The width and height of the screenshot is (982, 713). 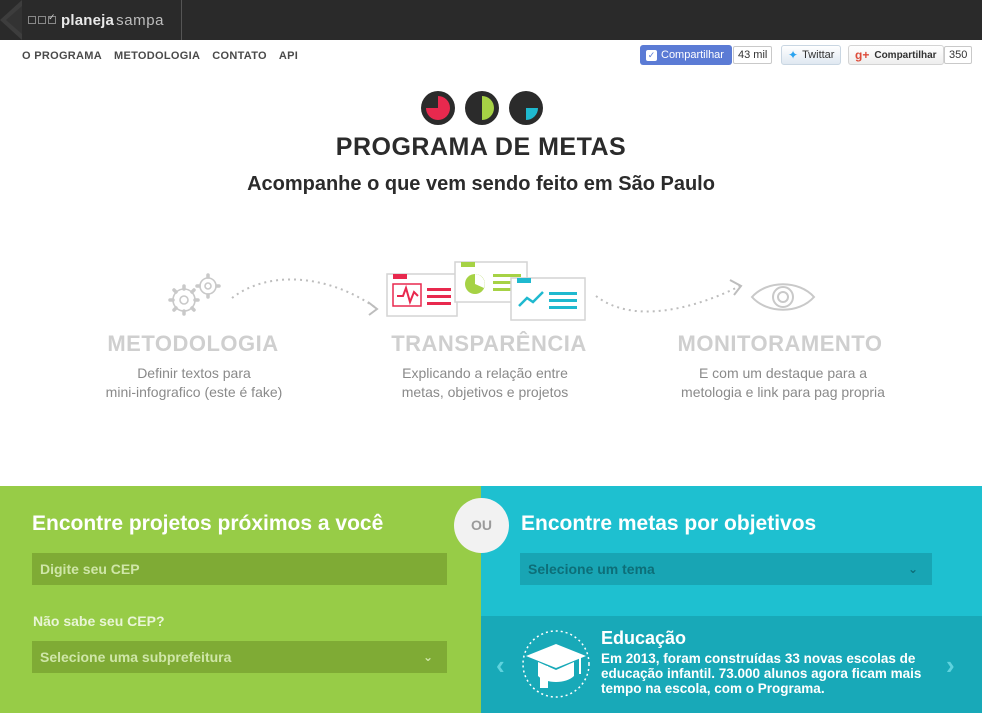 What do you see at coordinates (818, 55) in the screenshot?
I see `twitter-share-label: Twittar` at bounding box center [818, 55].